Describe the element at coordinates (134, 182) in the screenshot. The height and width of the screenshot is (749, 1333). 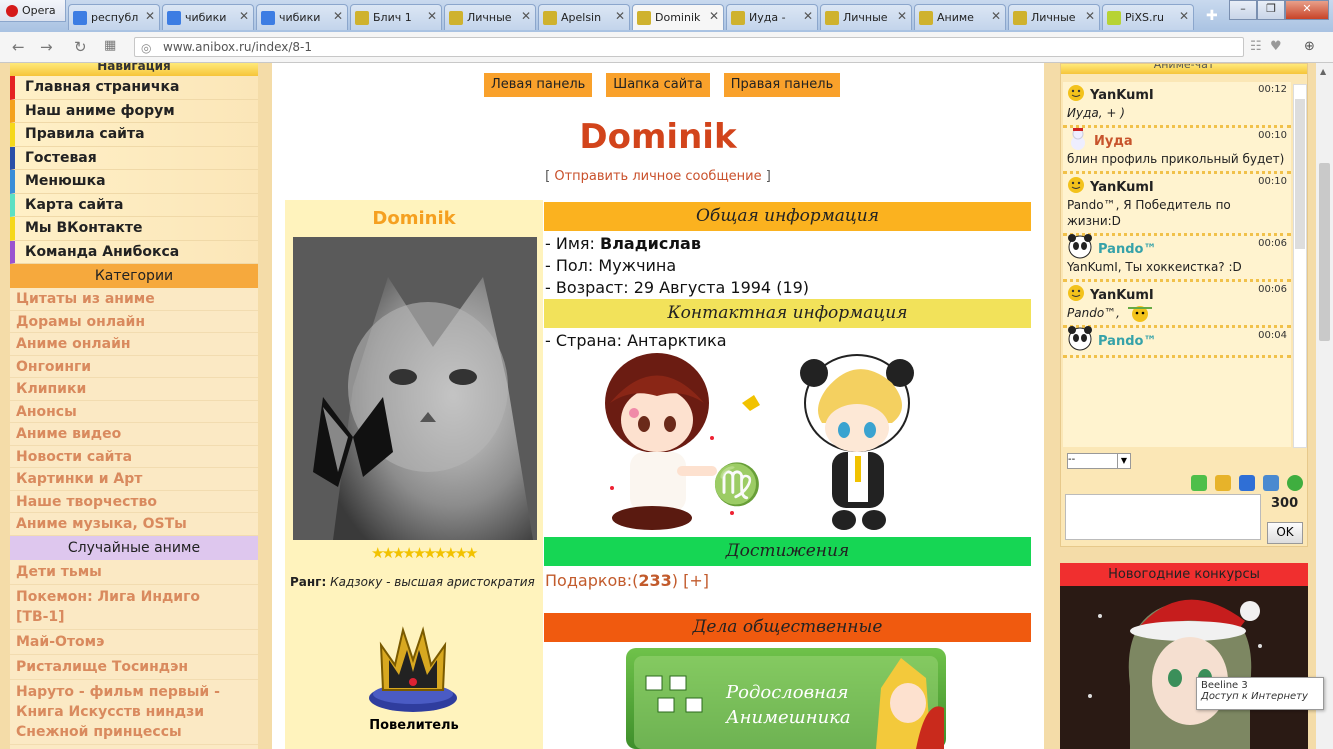
I see `nav-item: Менюшка` at that location.